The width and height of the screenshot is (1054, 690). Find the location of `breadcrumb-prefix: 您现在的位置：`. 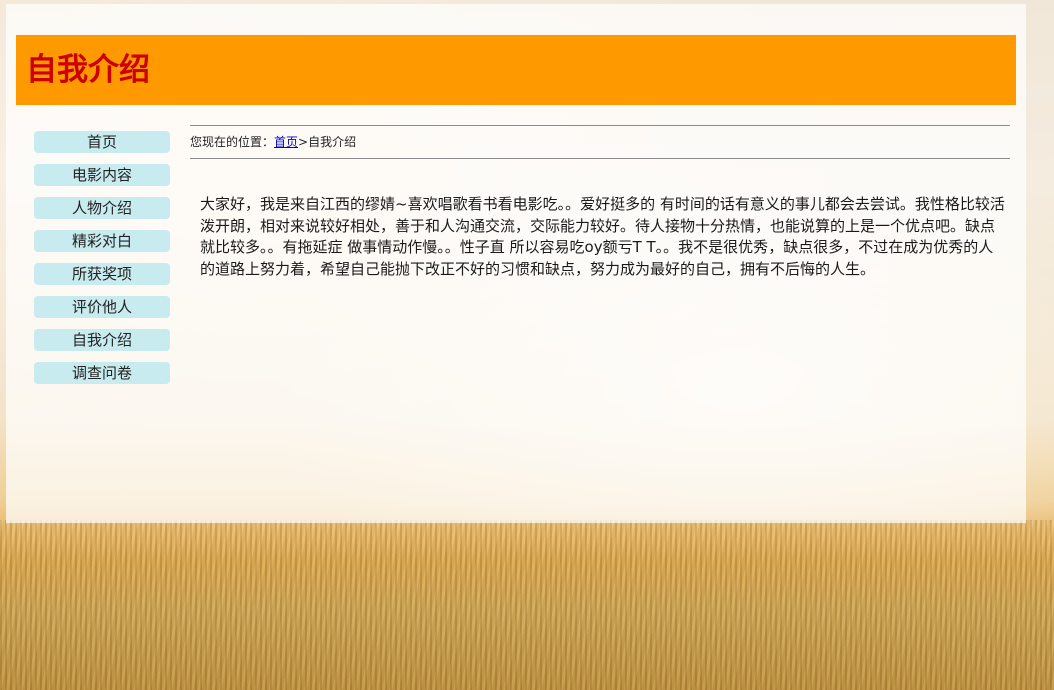

breadcrumb-prefix: 您现在的位置： is located at coordinates (232, 142).